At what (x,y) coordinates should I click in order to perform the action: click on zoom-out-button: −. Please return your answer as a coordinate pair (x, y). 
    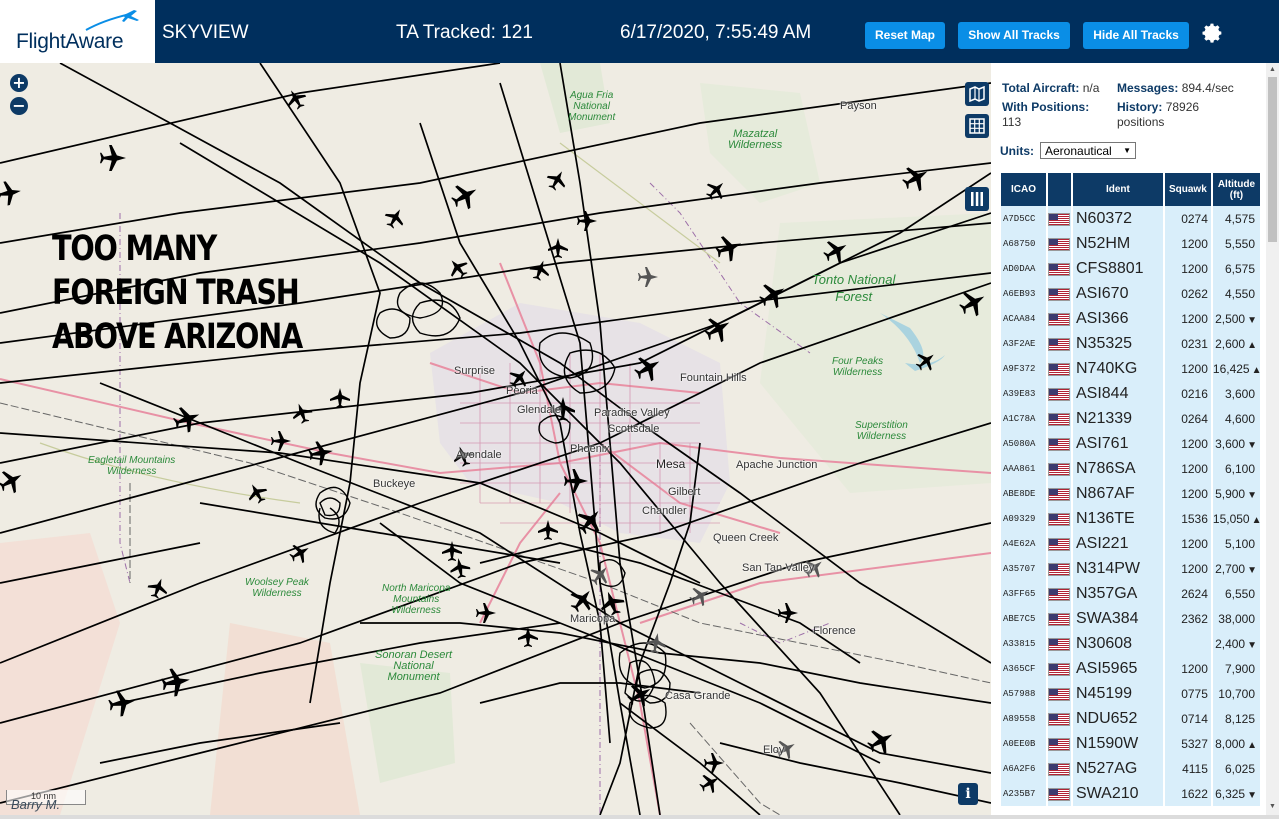
    Looking at the image, I should click on (19, 106).